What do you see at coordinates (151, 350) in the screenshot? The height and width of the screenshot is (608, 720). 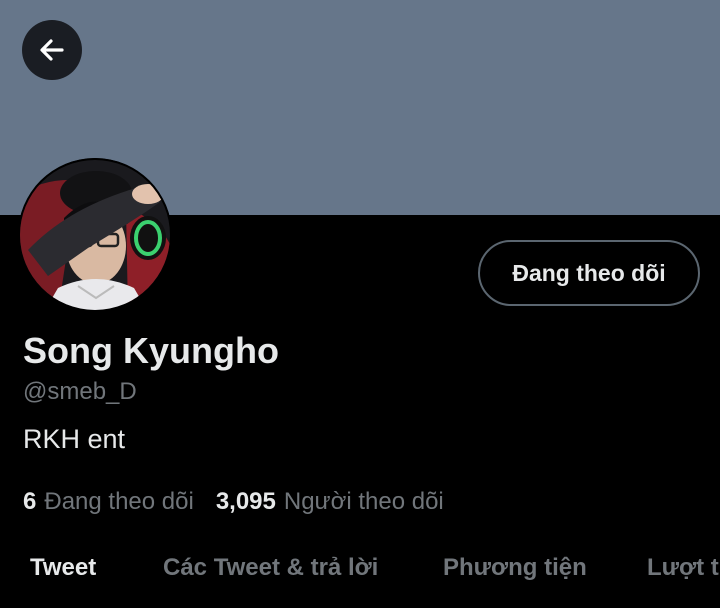 I see `display-name: Song Kyungho` at bounding box center [151, 350].